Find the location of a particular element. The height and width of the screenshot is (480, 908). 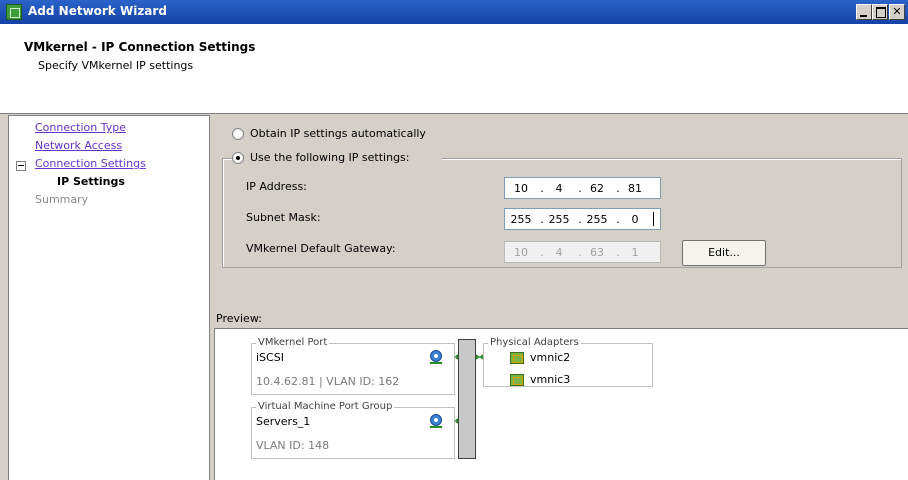

use-following-option: Use the following IP settings: is located at coordinates (337, 158).